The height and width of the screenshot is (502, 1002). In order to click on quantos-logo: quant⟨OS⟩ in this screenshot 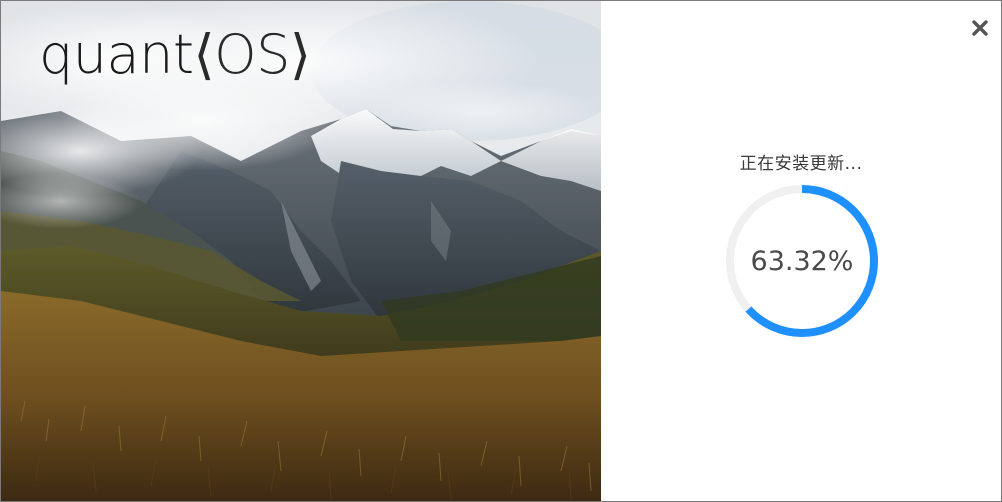, I will do `click(175, 55)`.